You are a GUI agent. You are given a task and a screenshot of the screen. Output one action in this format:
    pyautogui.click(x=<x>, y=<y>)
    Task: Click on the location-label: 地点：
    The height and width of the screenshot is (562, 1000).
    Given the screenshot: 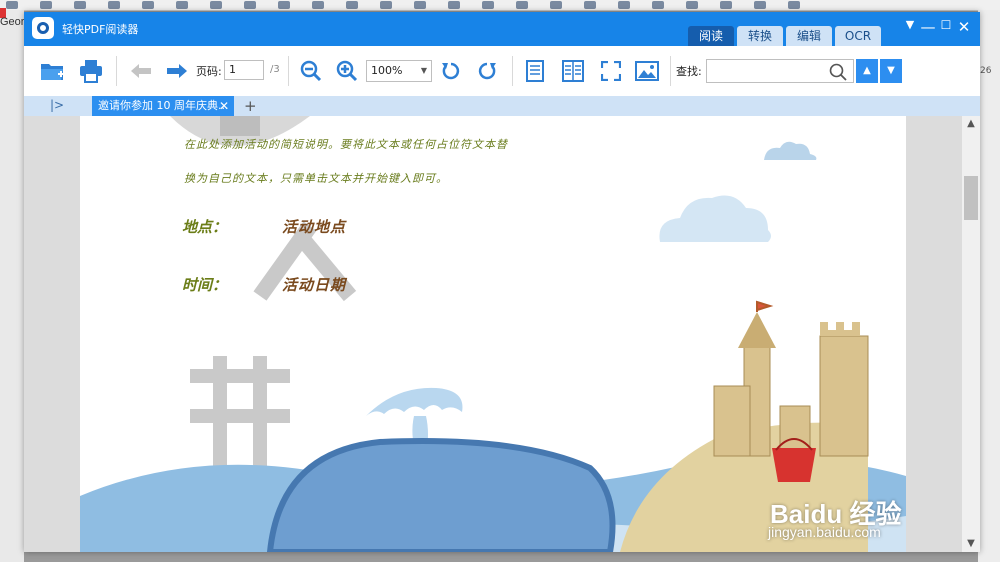 What is the action you would take?
    pyautogui.click(x=205, y=227)
    